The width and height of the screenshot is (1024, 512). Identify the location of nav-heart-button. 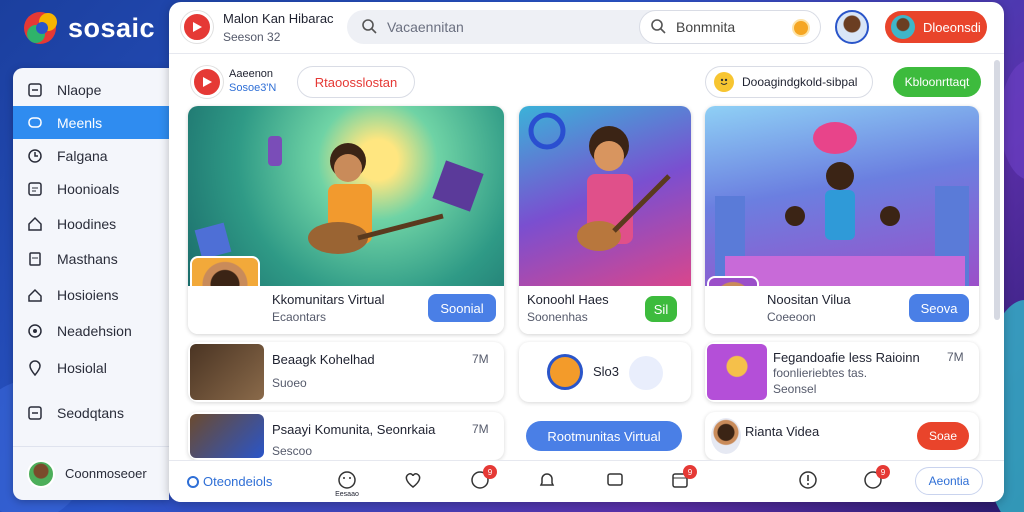
(413, 482).